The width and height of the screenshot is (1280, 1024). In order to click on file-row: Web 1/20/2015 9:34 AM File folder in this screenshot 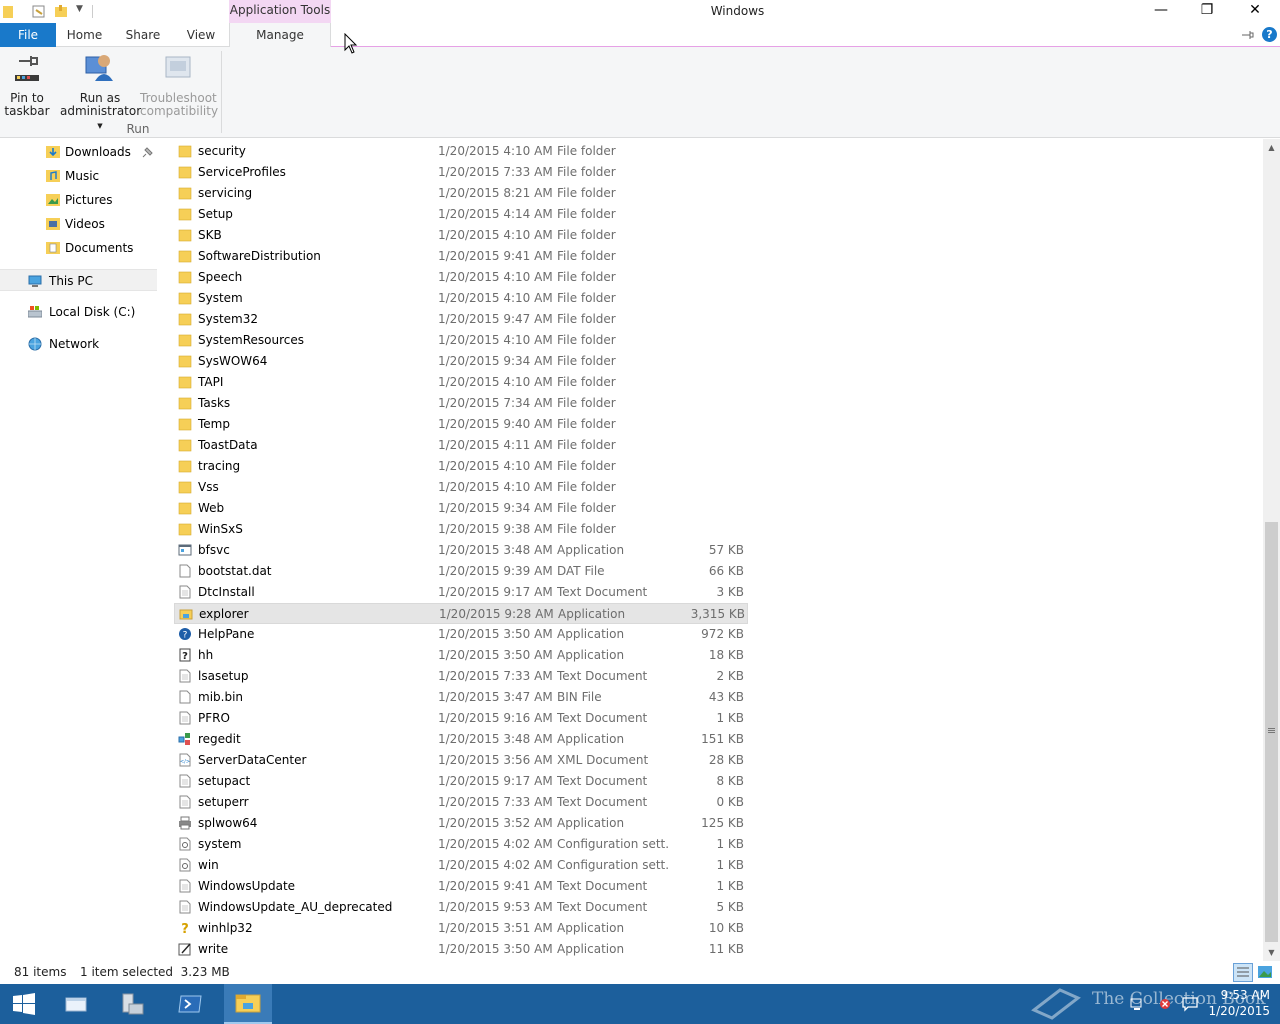, I will do `click(461, 508)`.